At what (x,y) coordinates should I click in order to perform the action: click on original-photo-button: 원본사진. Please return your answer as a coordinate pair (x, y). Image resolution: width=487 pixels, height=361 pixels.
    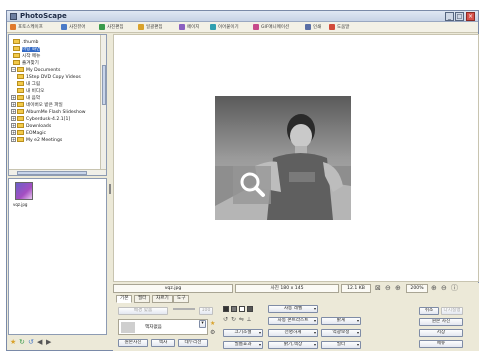
    Looking at the image, I should click on (133, 343).